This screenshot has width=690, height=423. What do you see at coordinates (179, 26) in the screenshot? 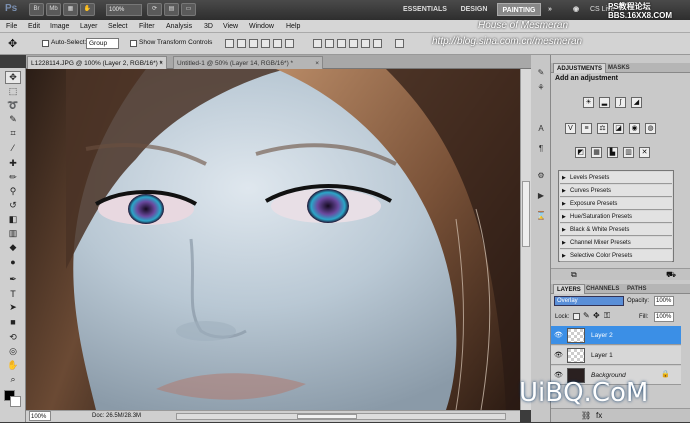
I see `menu-analysis: Analysis` at bounding box center [179, 26].